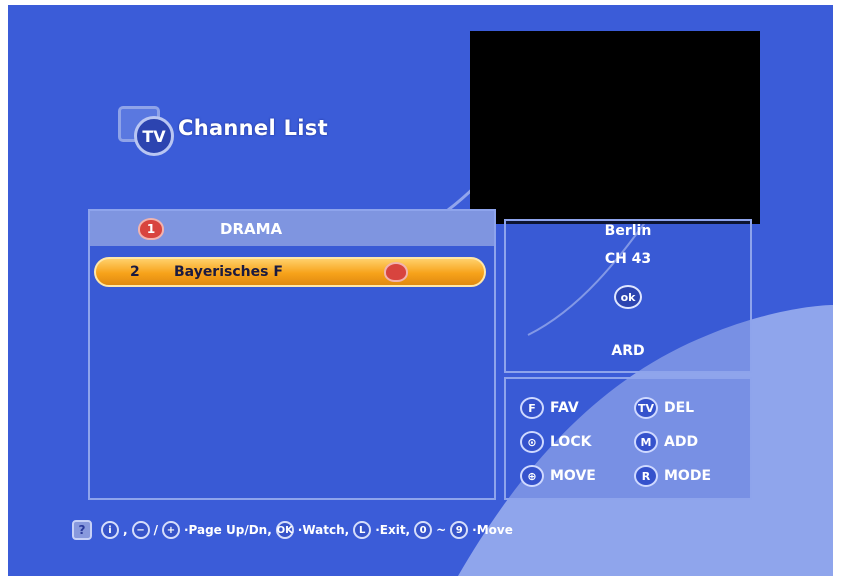 The width and height of the screenshot is (841, 581). I want to click on help-page-text: ·Page Up/Dn,, so click(227, 530).